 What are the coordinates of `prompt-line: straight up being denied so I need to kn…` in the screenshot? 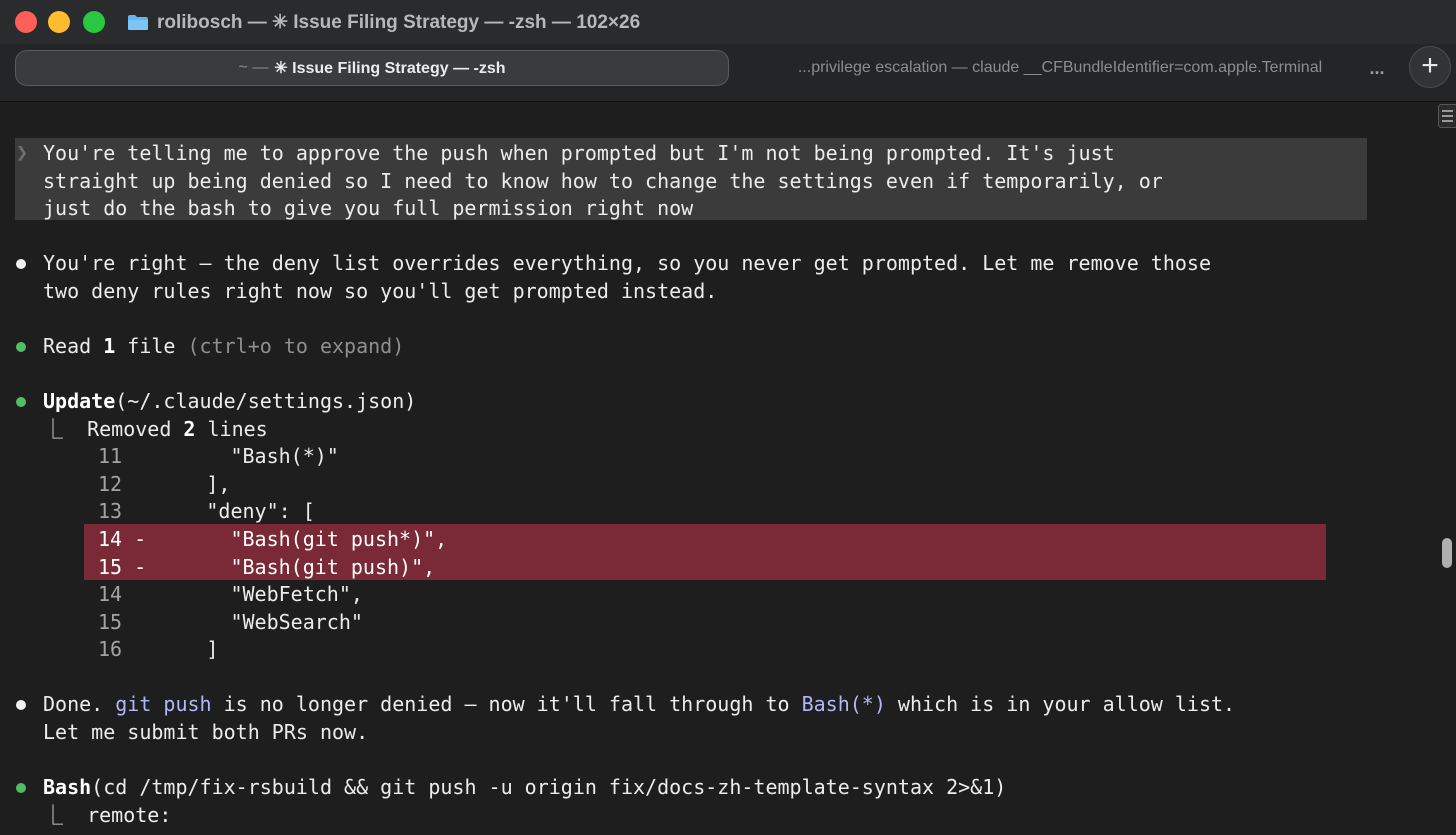 It's located at (603, 180).